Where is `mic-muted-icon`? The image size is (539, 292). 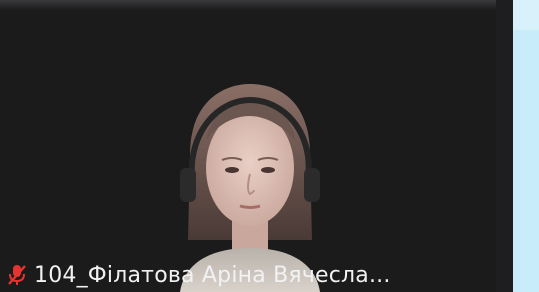
mic-muted-icon is located at coordinates (17, 275).